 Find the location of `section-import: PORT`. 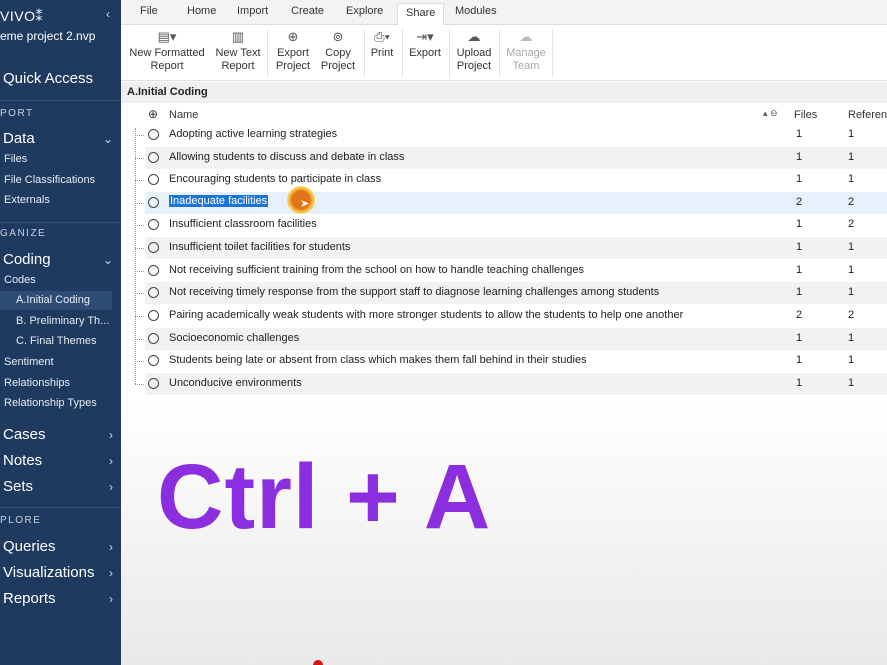

section-import: PORT is located at coordinates (17, 113).